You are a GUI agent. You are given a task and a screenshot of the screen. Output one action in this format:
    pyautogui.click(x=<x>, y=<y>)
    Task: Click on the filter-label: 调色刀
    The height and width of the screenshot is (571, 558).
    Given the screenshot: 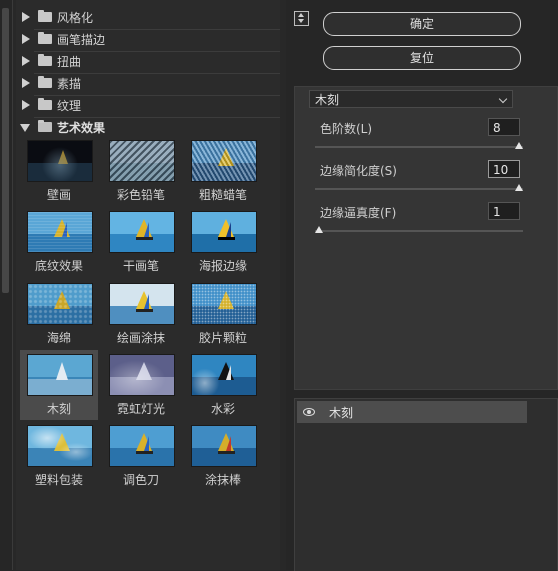 What is the action you would take?
    pyautogui.click(x=140, y=480)
    